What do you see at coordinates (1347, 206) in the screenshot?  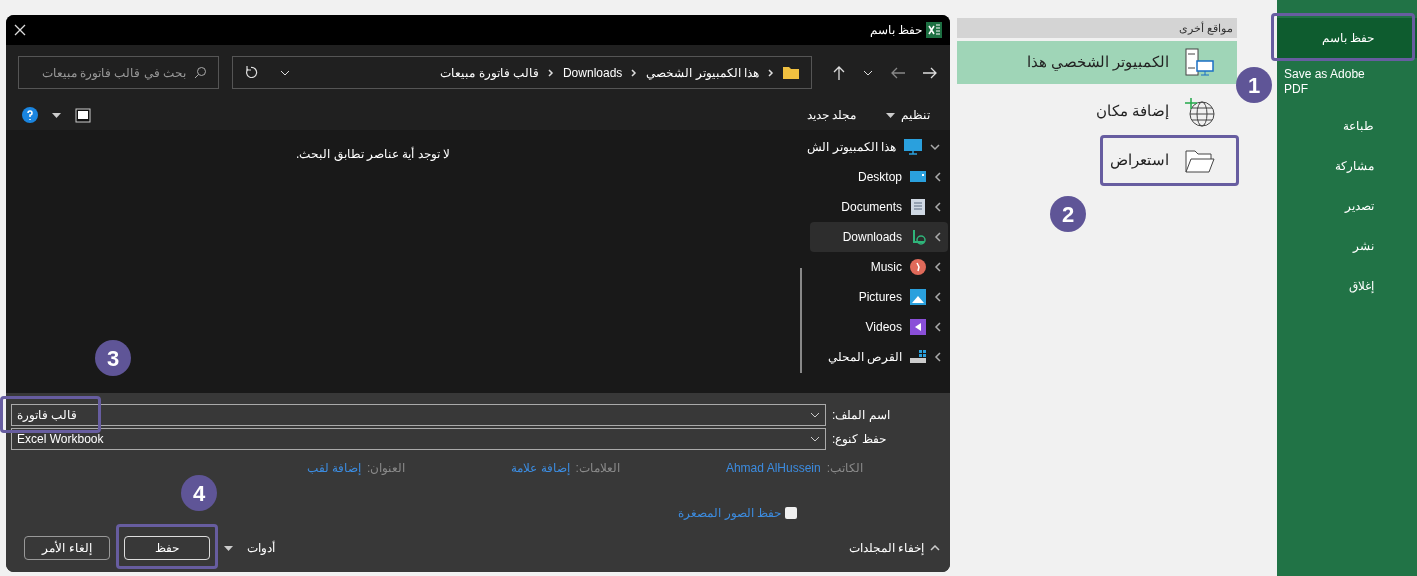 I see `sidebar-item: تصدير` at bounding box center [1347, 206].